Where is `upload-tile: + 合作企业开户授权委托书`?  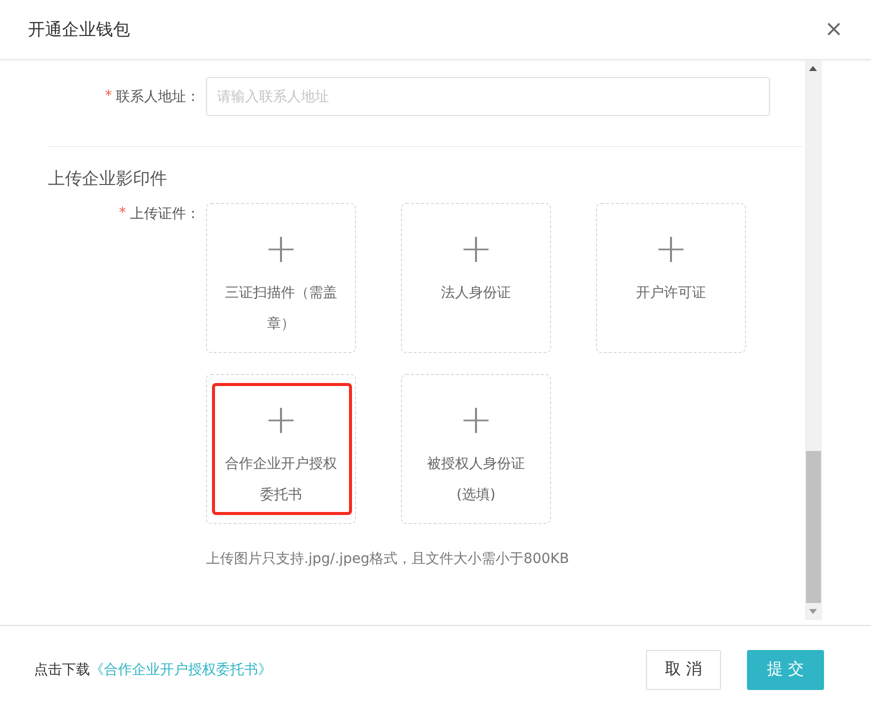 upload-tile: + 合作企业开户授权委托书 is located at coordinates (281, 449).